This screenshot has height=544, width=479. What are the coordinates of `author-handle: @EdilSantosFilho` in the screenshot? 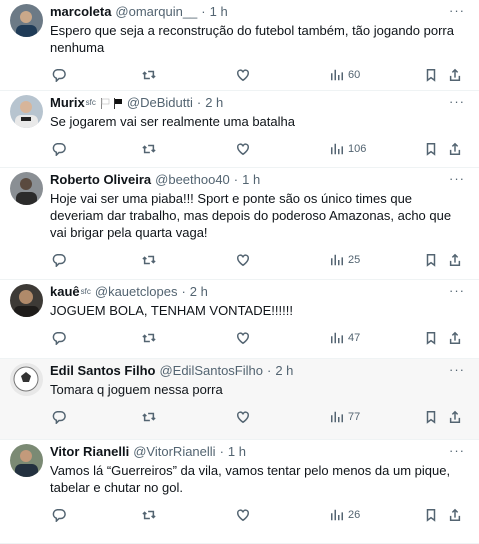 It's located at (211, 371).